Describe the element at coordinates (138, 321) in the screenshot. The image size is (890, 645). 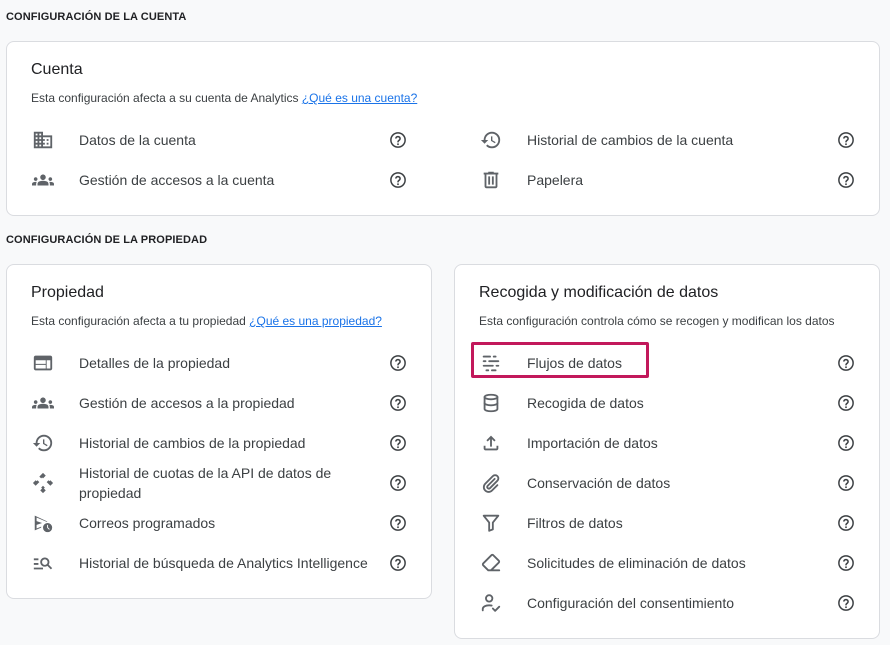
I see `property-description-text: Esta configuración afecta a tu propiedad` at that location.